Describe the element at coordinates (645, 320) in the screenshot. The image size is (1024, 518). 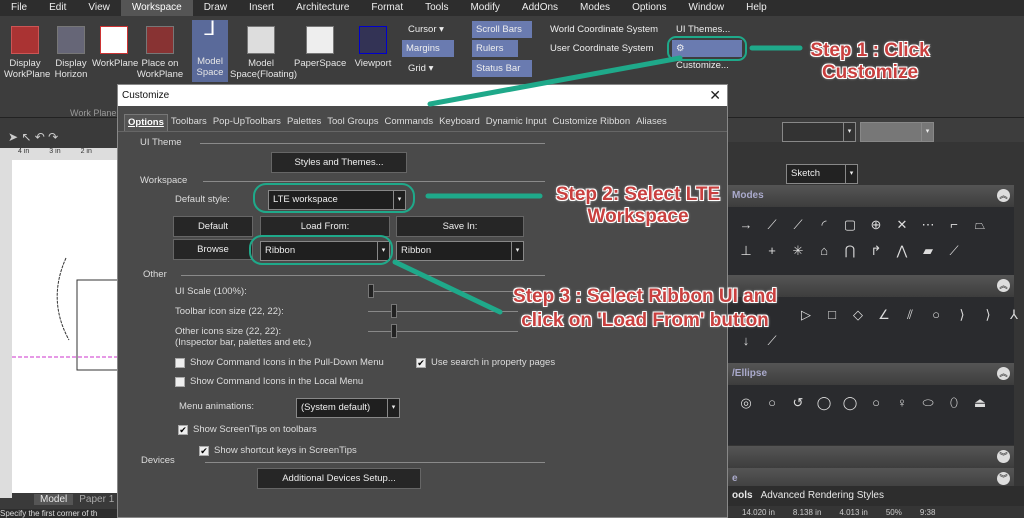
I see `step3-annotation-line2: click on 'Load From' button` at that location.